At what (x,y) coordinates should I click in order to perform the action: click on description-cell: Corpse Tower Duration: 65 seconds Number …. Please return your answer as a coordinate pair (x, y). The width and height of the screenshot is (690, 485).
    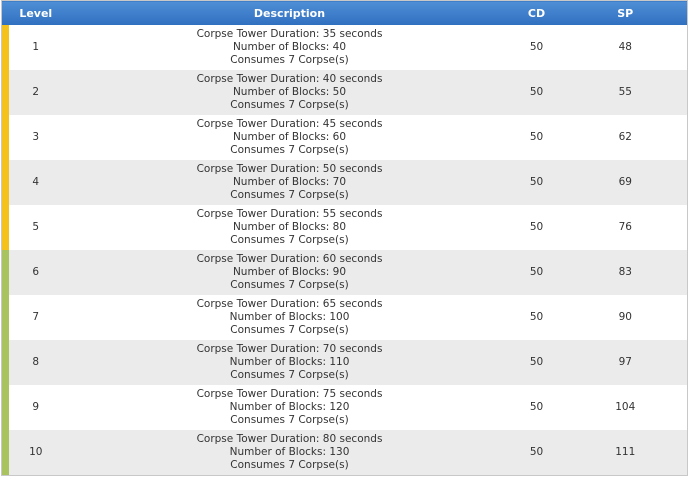
    Looking at the image, I should click on (289, 317).